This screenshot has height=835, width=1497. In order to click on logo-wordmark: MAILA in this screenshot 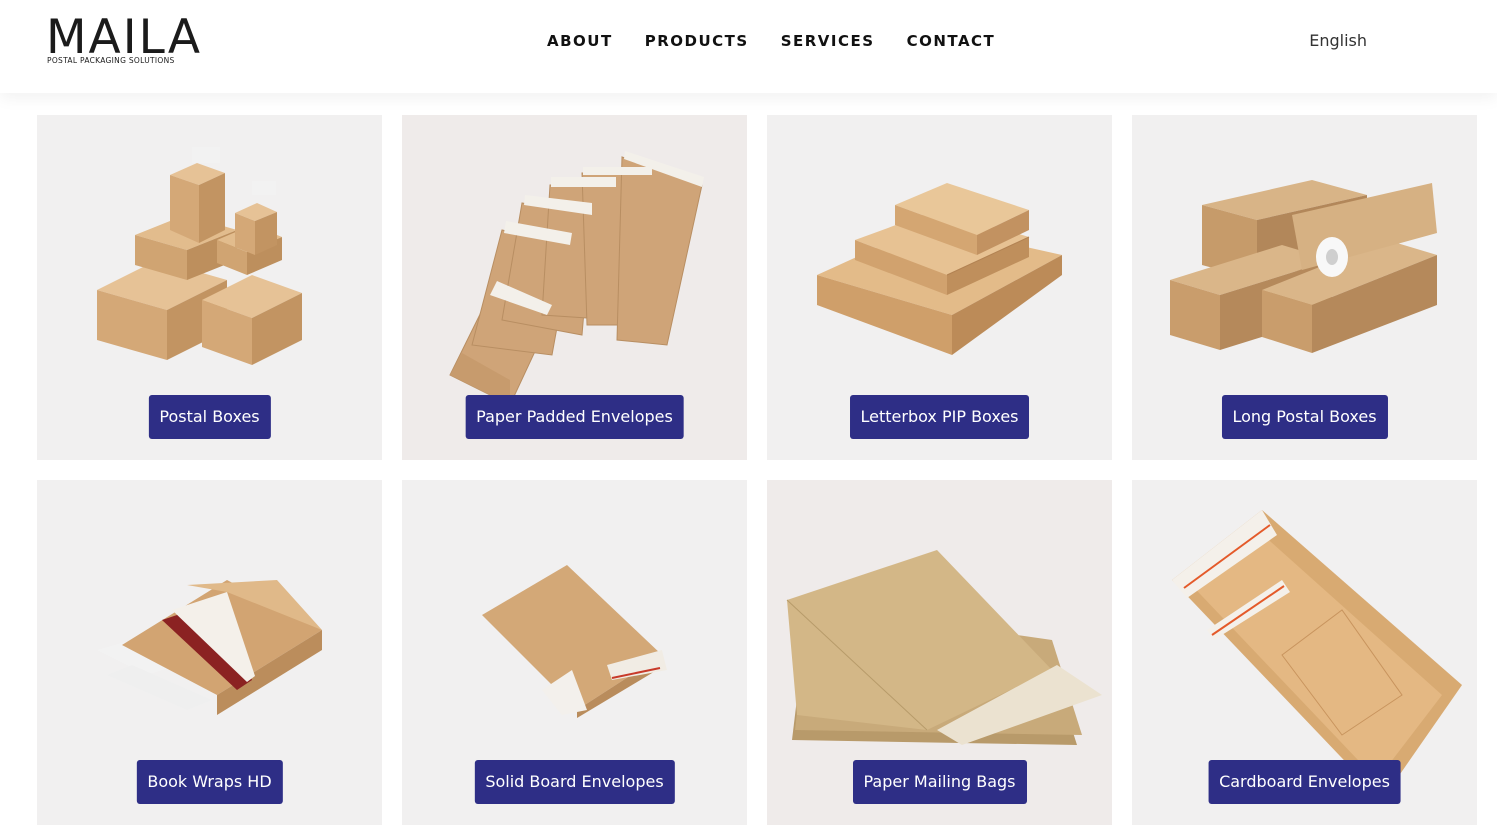, I will do `click(124, 37)`.